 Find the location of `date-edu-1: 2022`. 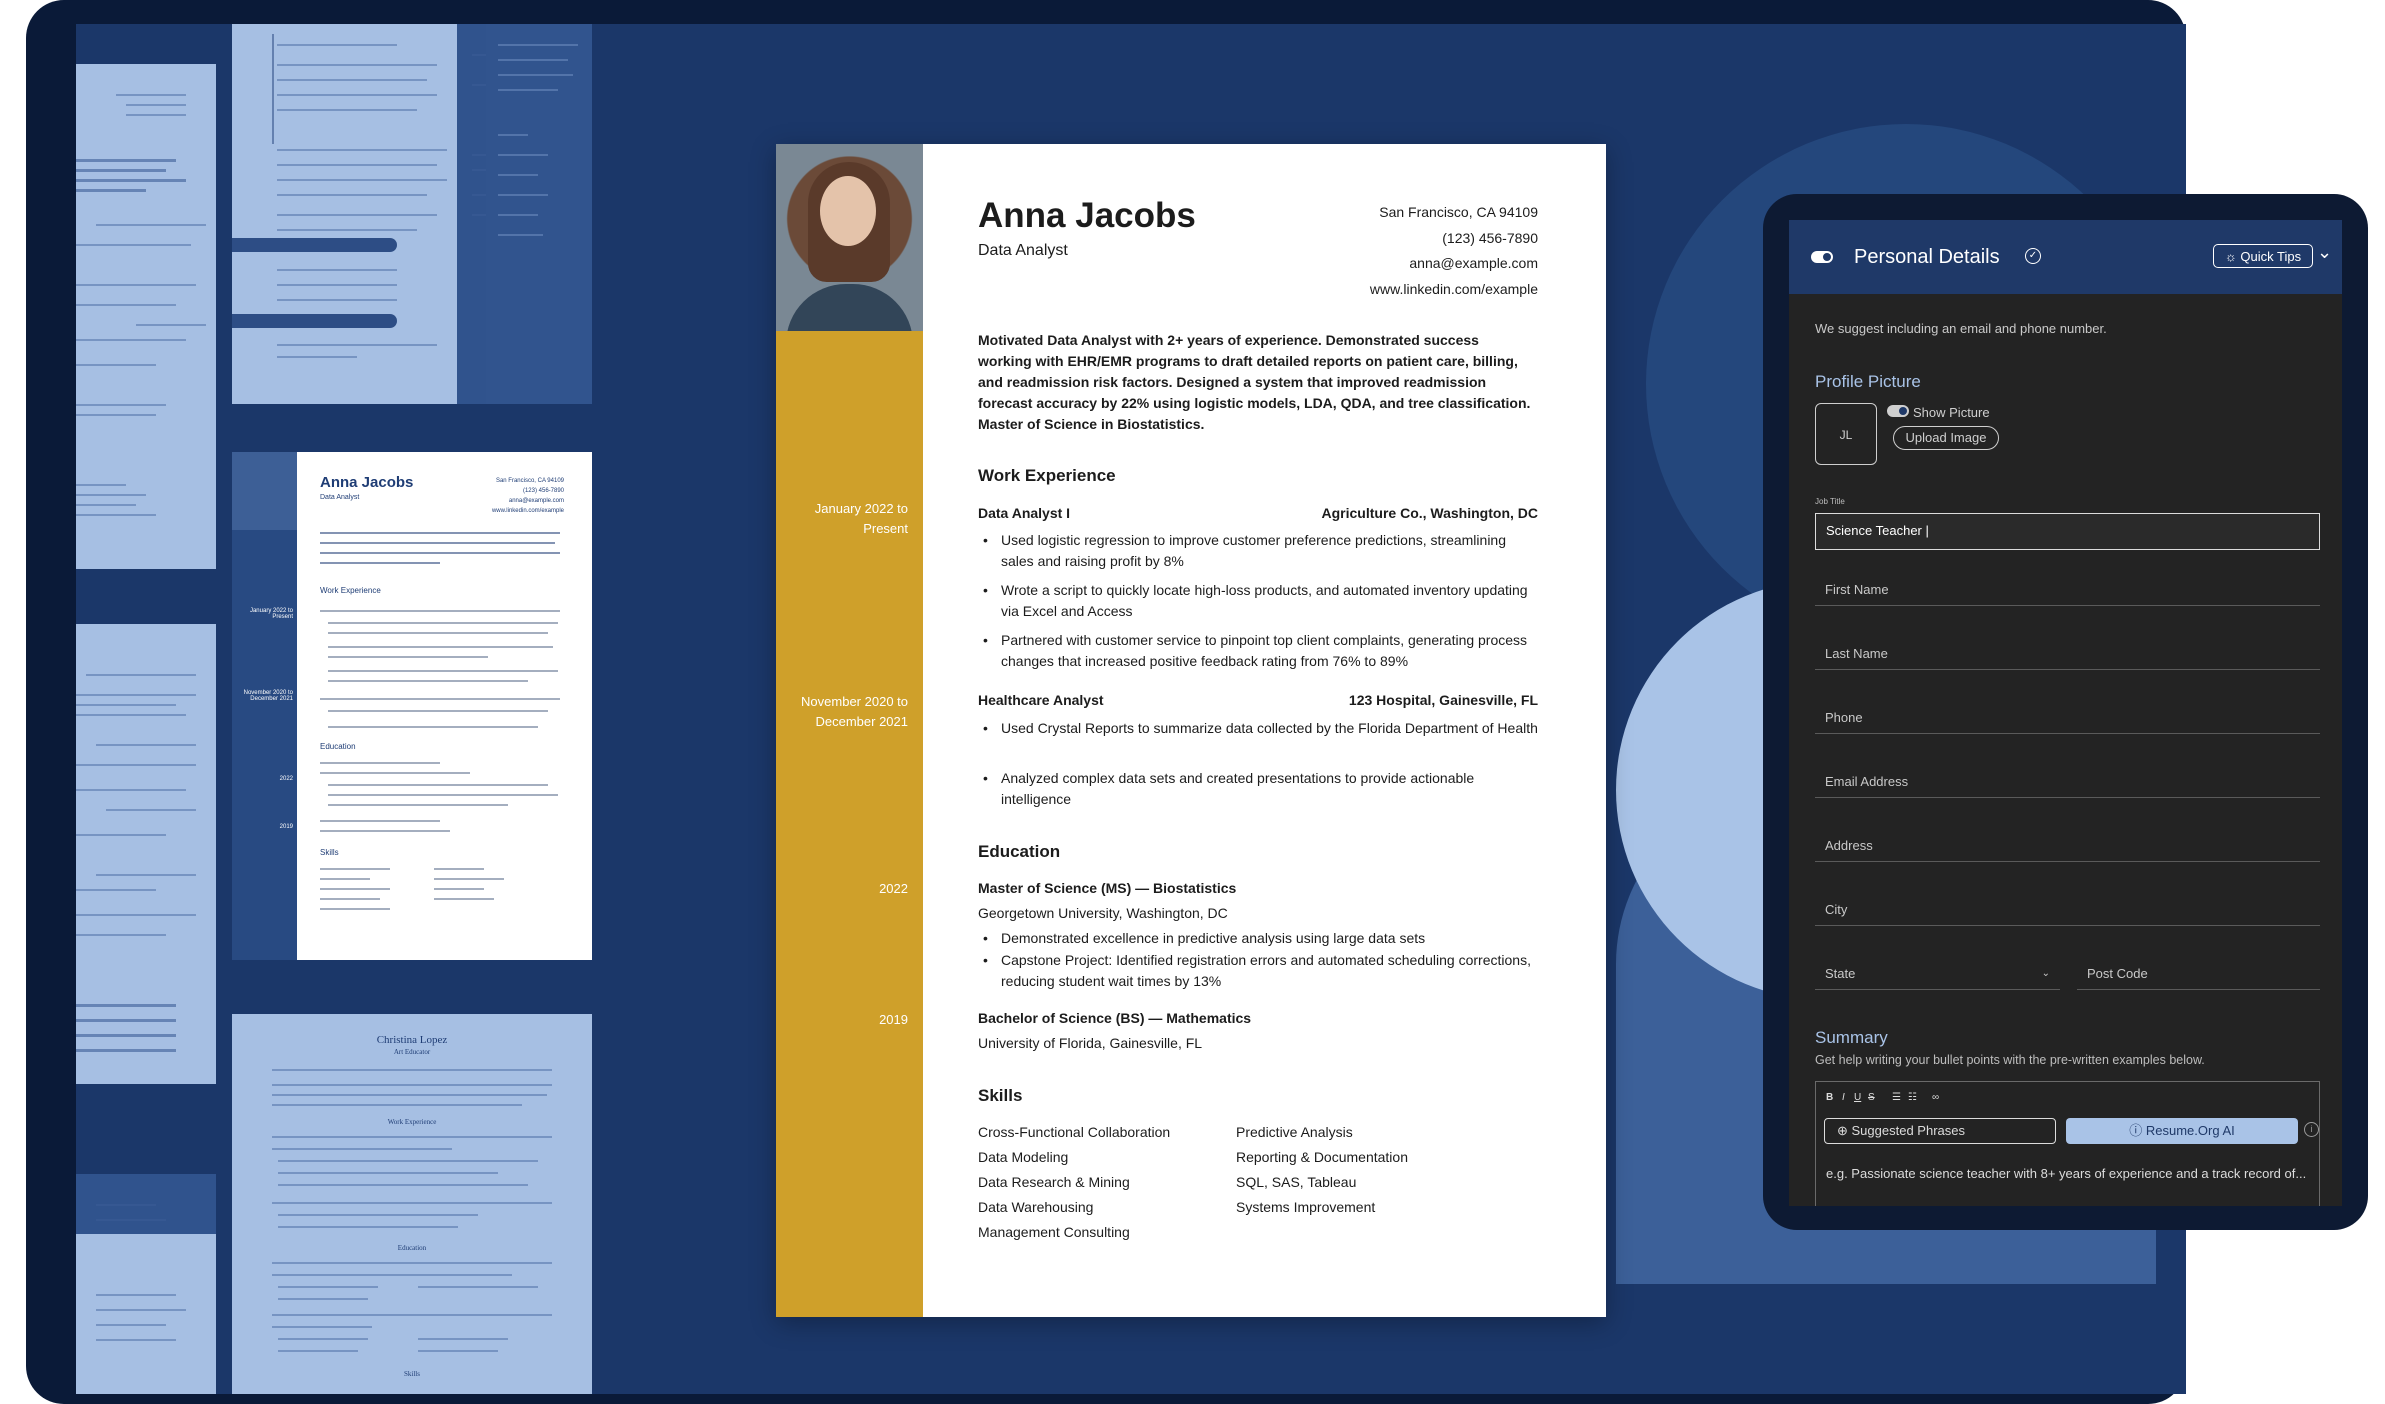

date-edu-1: 2022 is located at coordinates (893, 888).